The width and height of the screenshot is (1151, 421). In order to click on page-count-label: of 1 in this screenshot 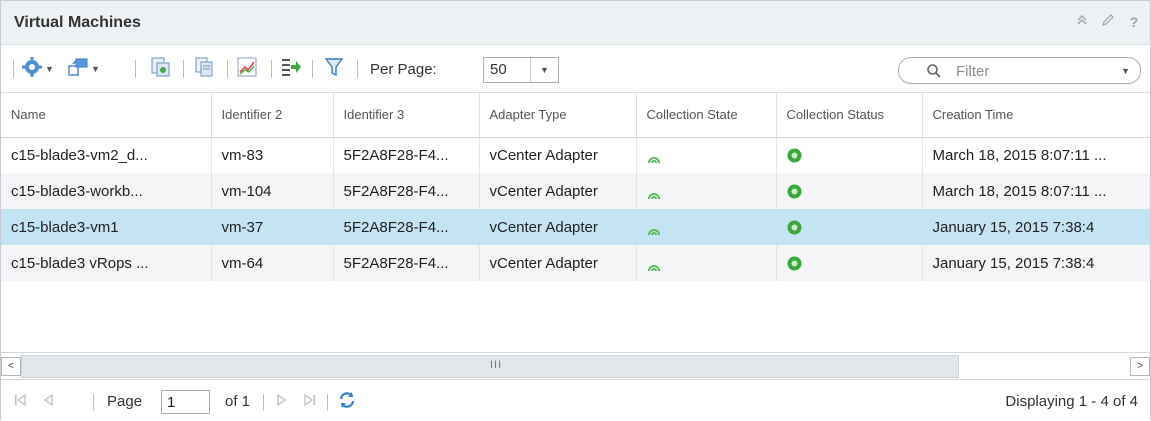, I will do `click(238, 401)`.